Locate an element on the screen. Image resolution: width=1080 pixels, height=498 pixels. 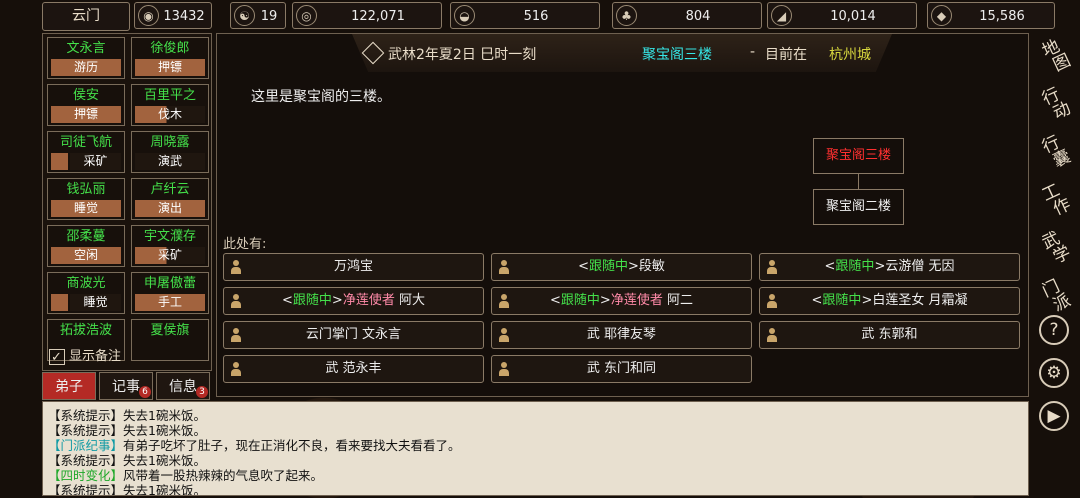
disciple-card: 司徒飞航 采矿 is located at coordinates (86, 152).